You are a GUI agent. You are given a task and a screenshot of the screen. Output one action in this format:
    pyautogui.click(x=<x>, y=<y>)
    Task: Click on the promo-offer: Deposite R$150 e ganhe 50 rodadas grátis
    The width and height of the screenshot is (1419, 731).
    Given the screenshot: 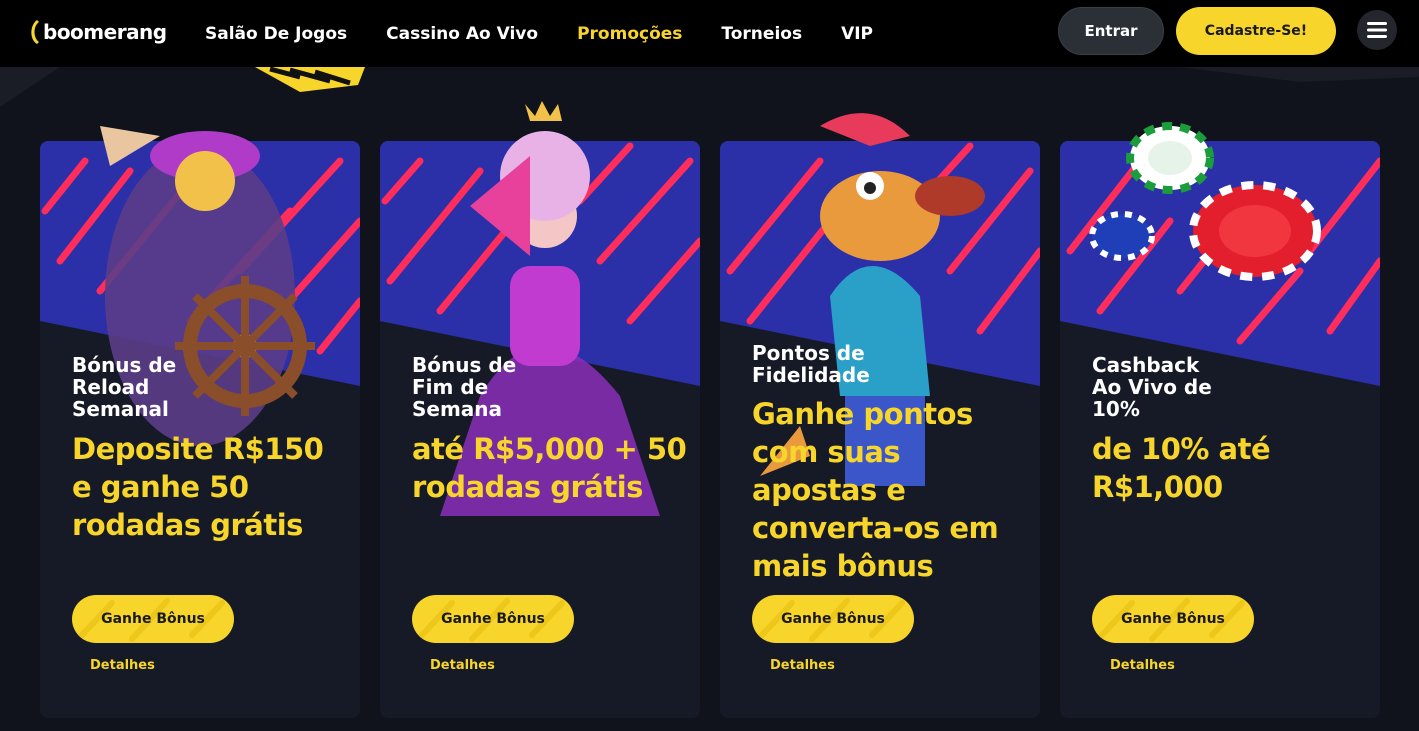 What is the action you would take?
    pyautogui.click(x=198, y=487)
    